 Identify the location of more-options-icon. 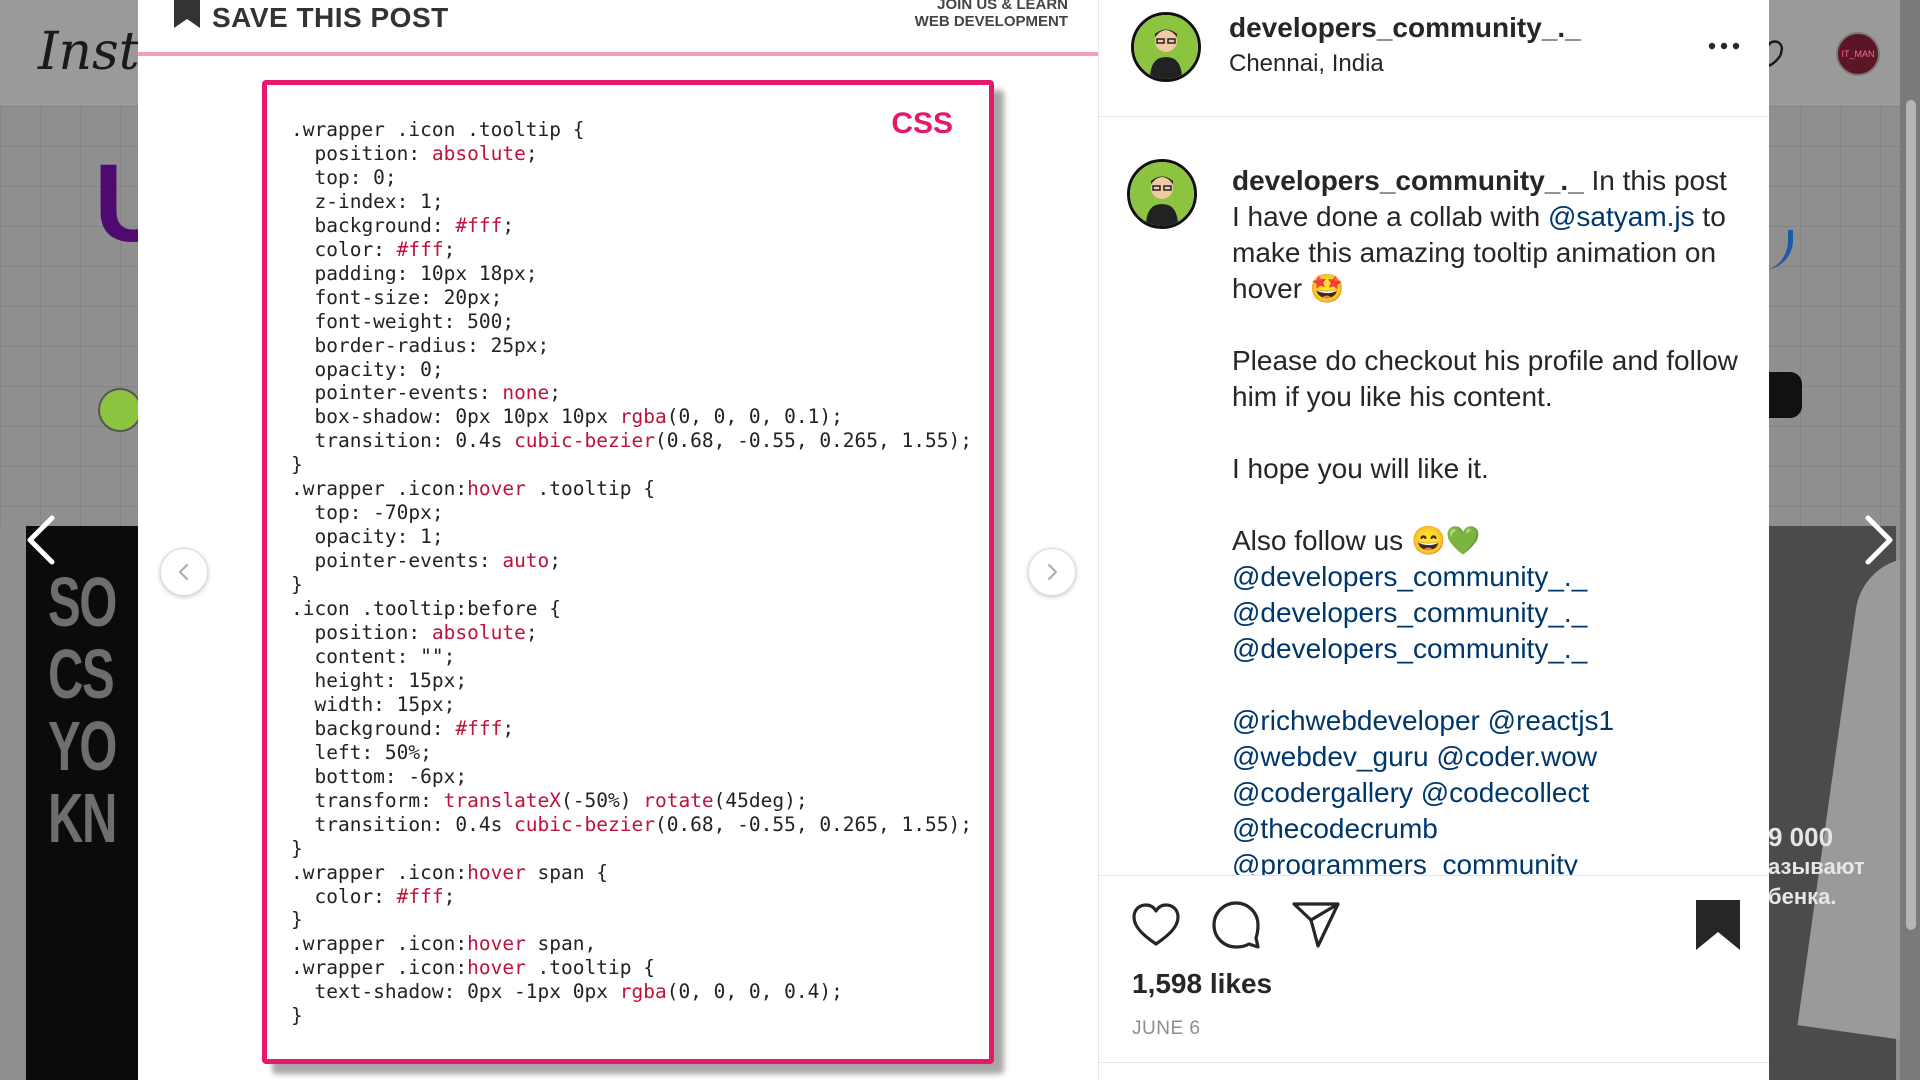
(1724, 46).